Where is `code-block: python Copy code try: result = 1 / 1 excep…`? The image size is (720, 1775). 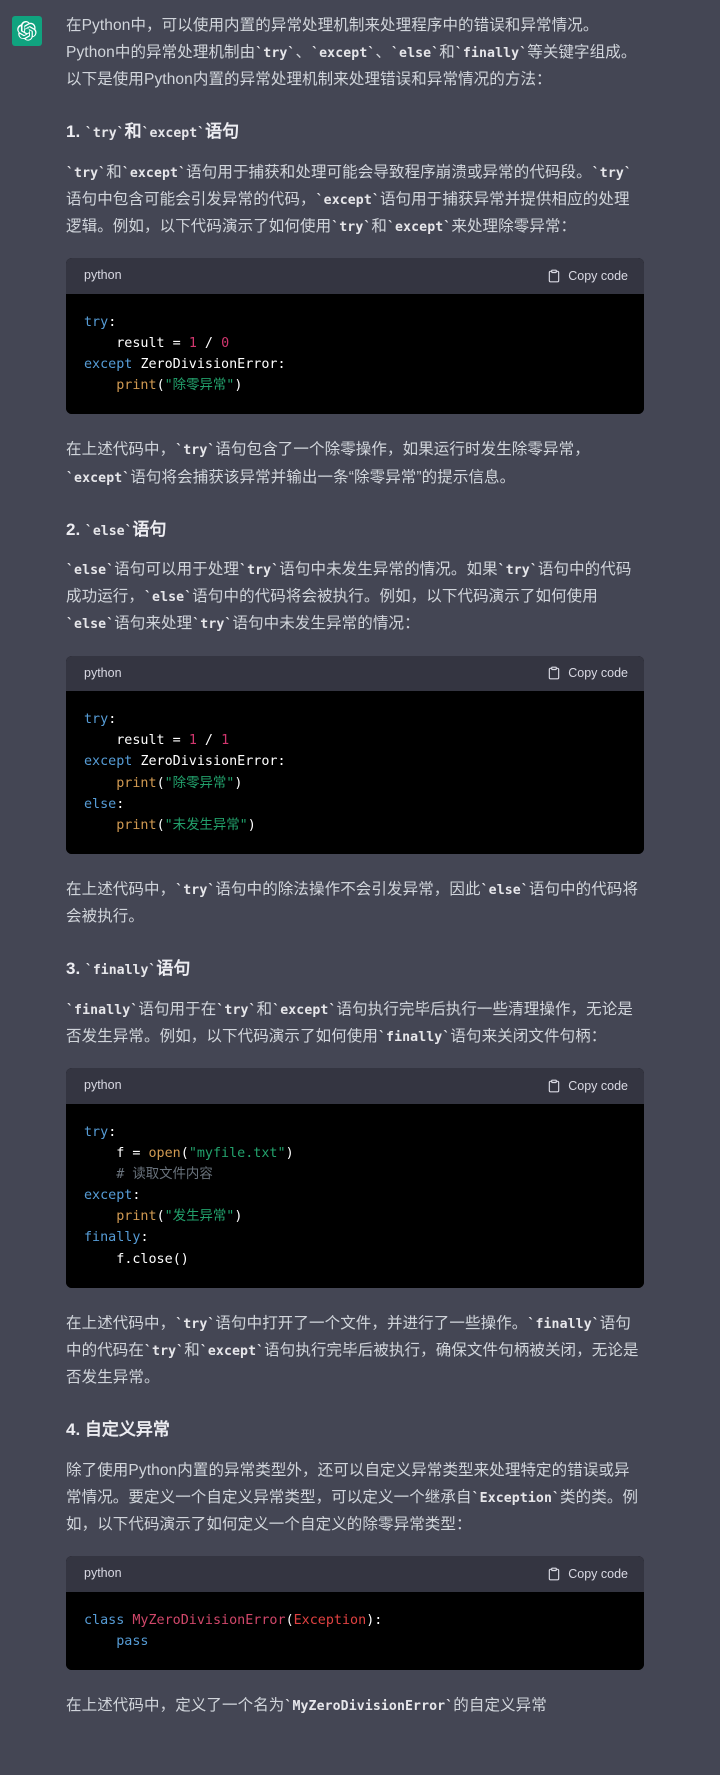
code-block: python Copy code try: result = 1 / 1 excep… is located at coordinates (355, 755).